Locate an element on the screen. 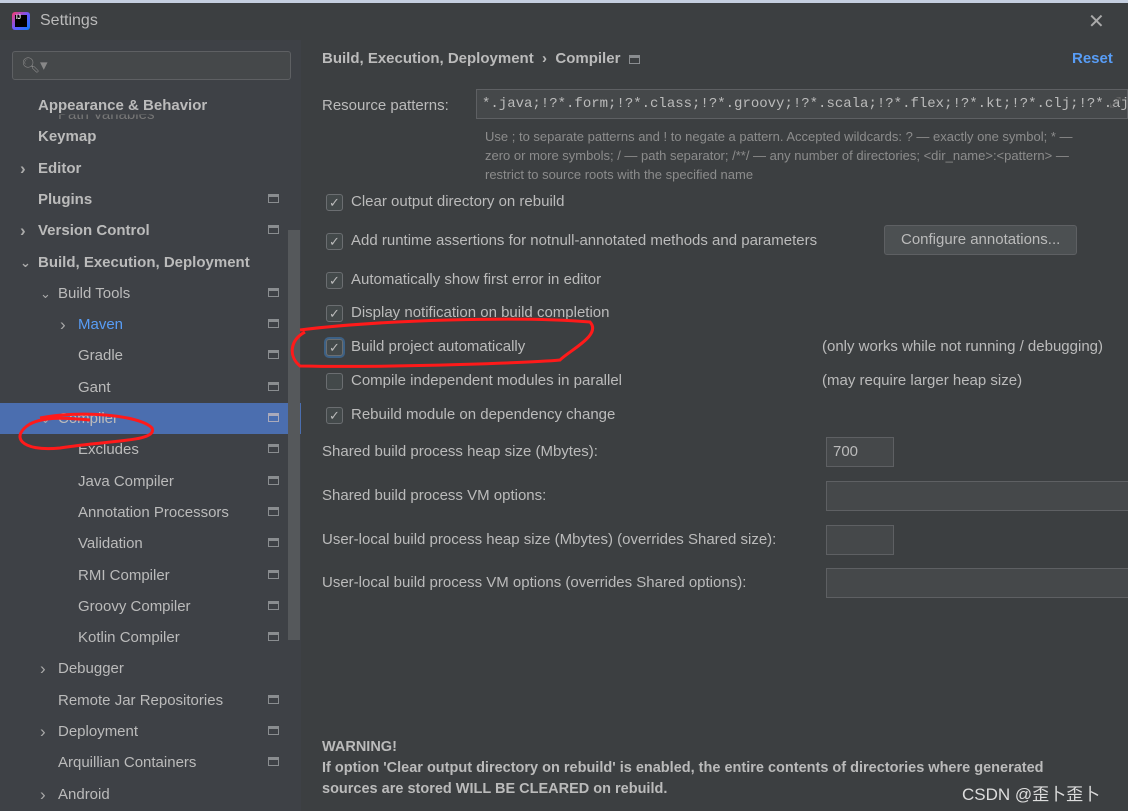 The image size is (1128, 811). sidebar-item-label: Plugins is located at coordinates (65, 199).